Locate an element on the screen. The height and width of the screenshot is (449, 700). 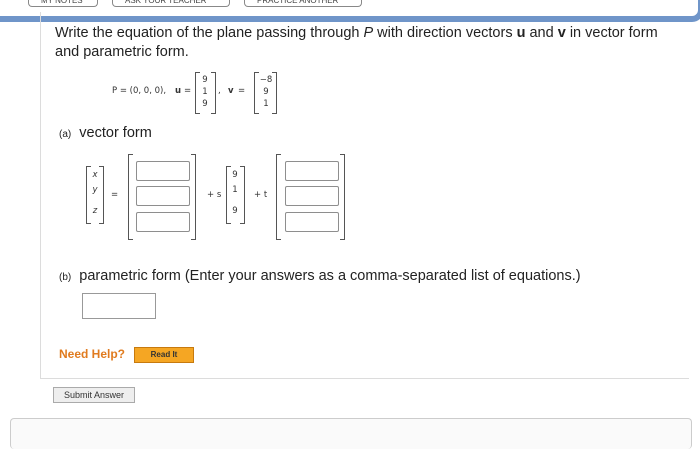
xyz-entry: z is located at coordinates (95, 211).